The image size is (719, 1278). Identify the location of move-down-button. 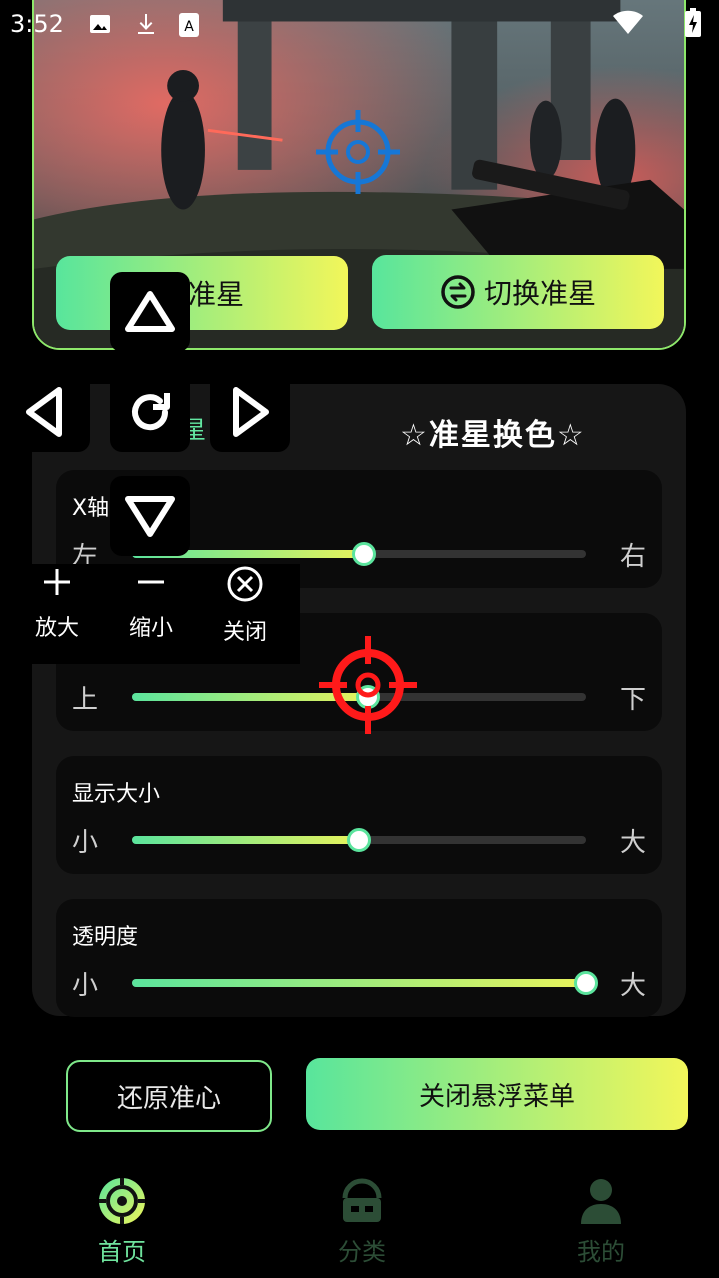
(150, 516).